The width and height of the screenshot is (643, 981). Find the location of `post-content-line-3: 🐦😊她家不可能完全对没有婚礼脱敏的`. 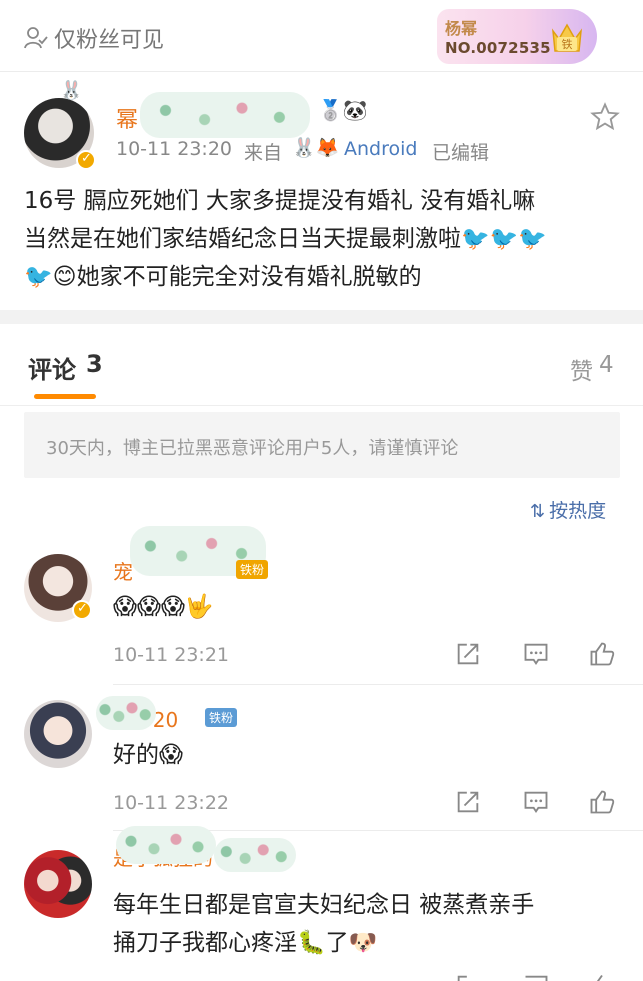

post-content-line-3: 🐦😊她家不可能完全对没有婚礼脱敏的 is located at coordinates (324, 277).